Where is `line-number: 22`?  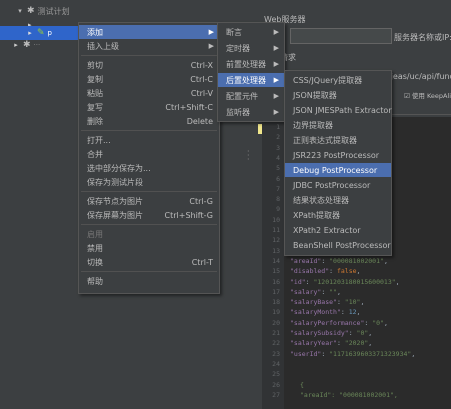 line-number: 22 is located at coordinates (276, 343).